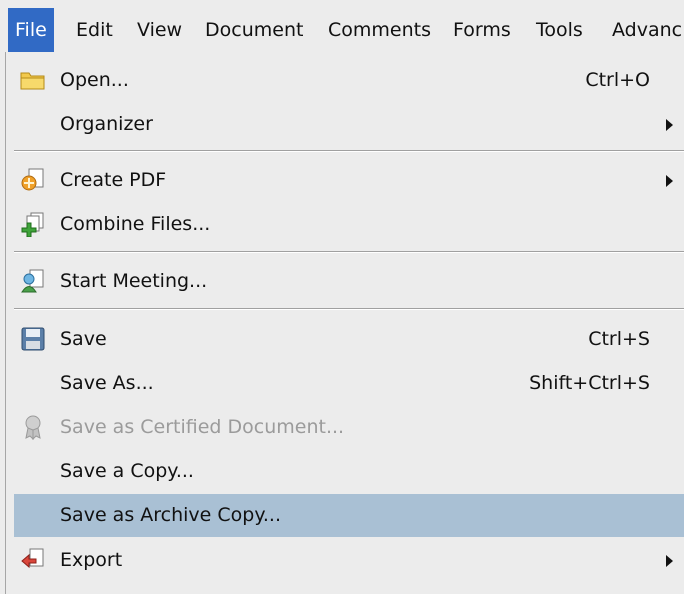 The height and width of the screenshot is (594, 684). What do you see at coordinates (106, 124) in the screenshot?
I see `menu-item-label: Organizer` at bounding box center [106, 124].